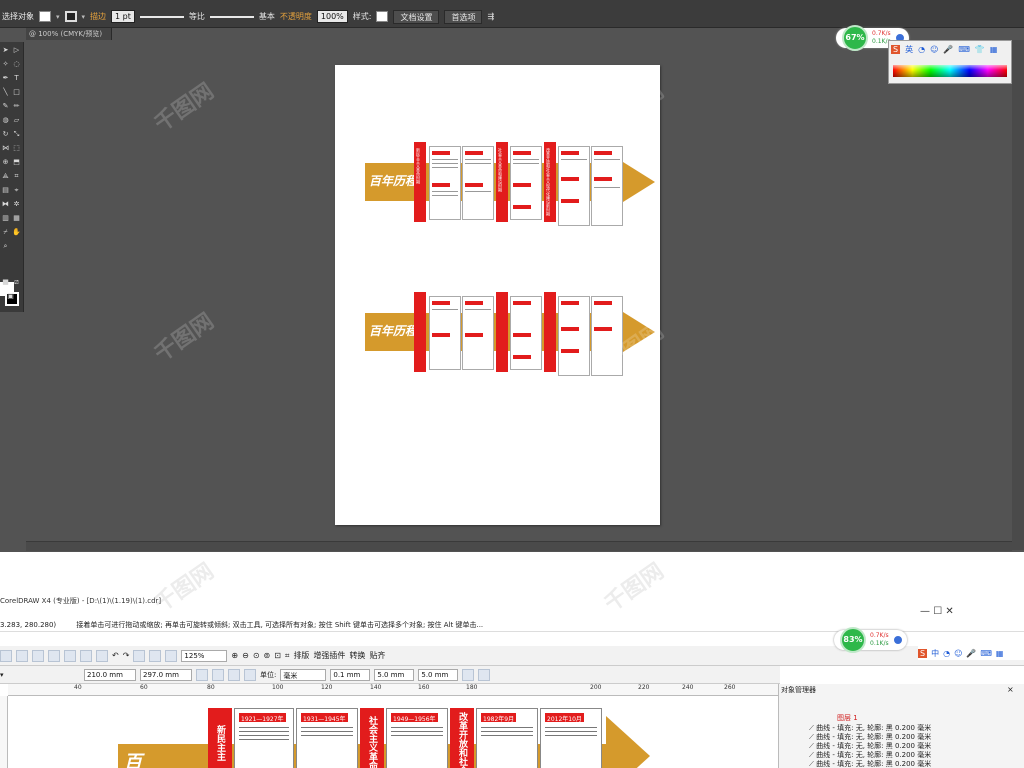  What do you see at coordinates (5, 176) in the screenshot?
I see `perspective-grid-tool-icon: ⟁` at bounding box center [5, 176].